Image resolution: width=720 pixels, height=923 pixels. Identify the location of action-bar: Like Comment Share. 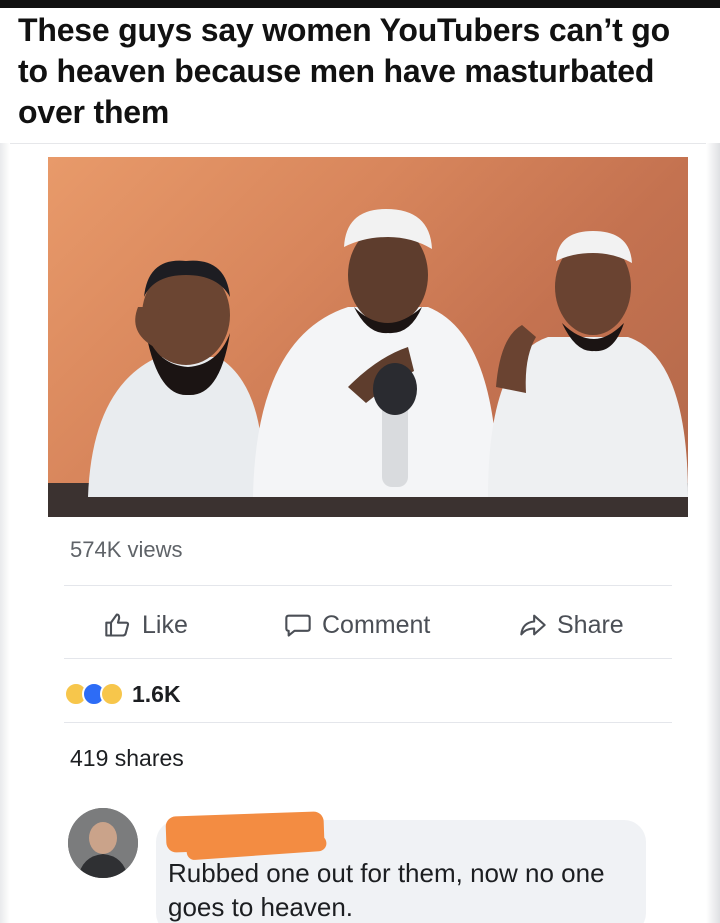
(368, 625).